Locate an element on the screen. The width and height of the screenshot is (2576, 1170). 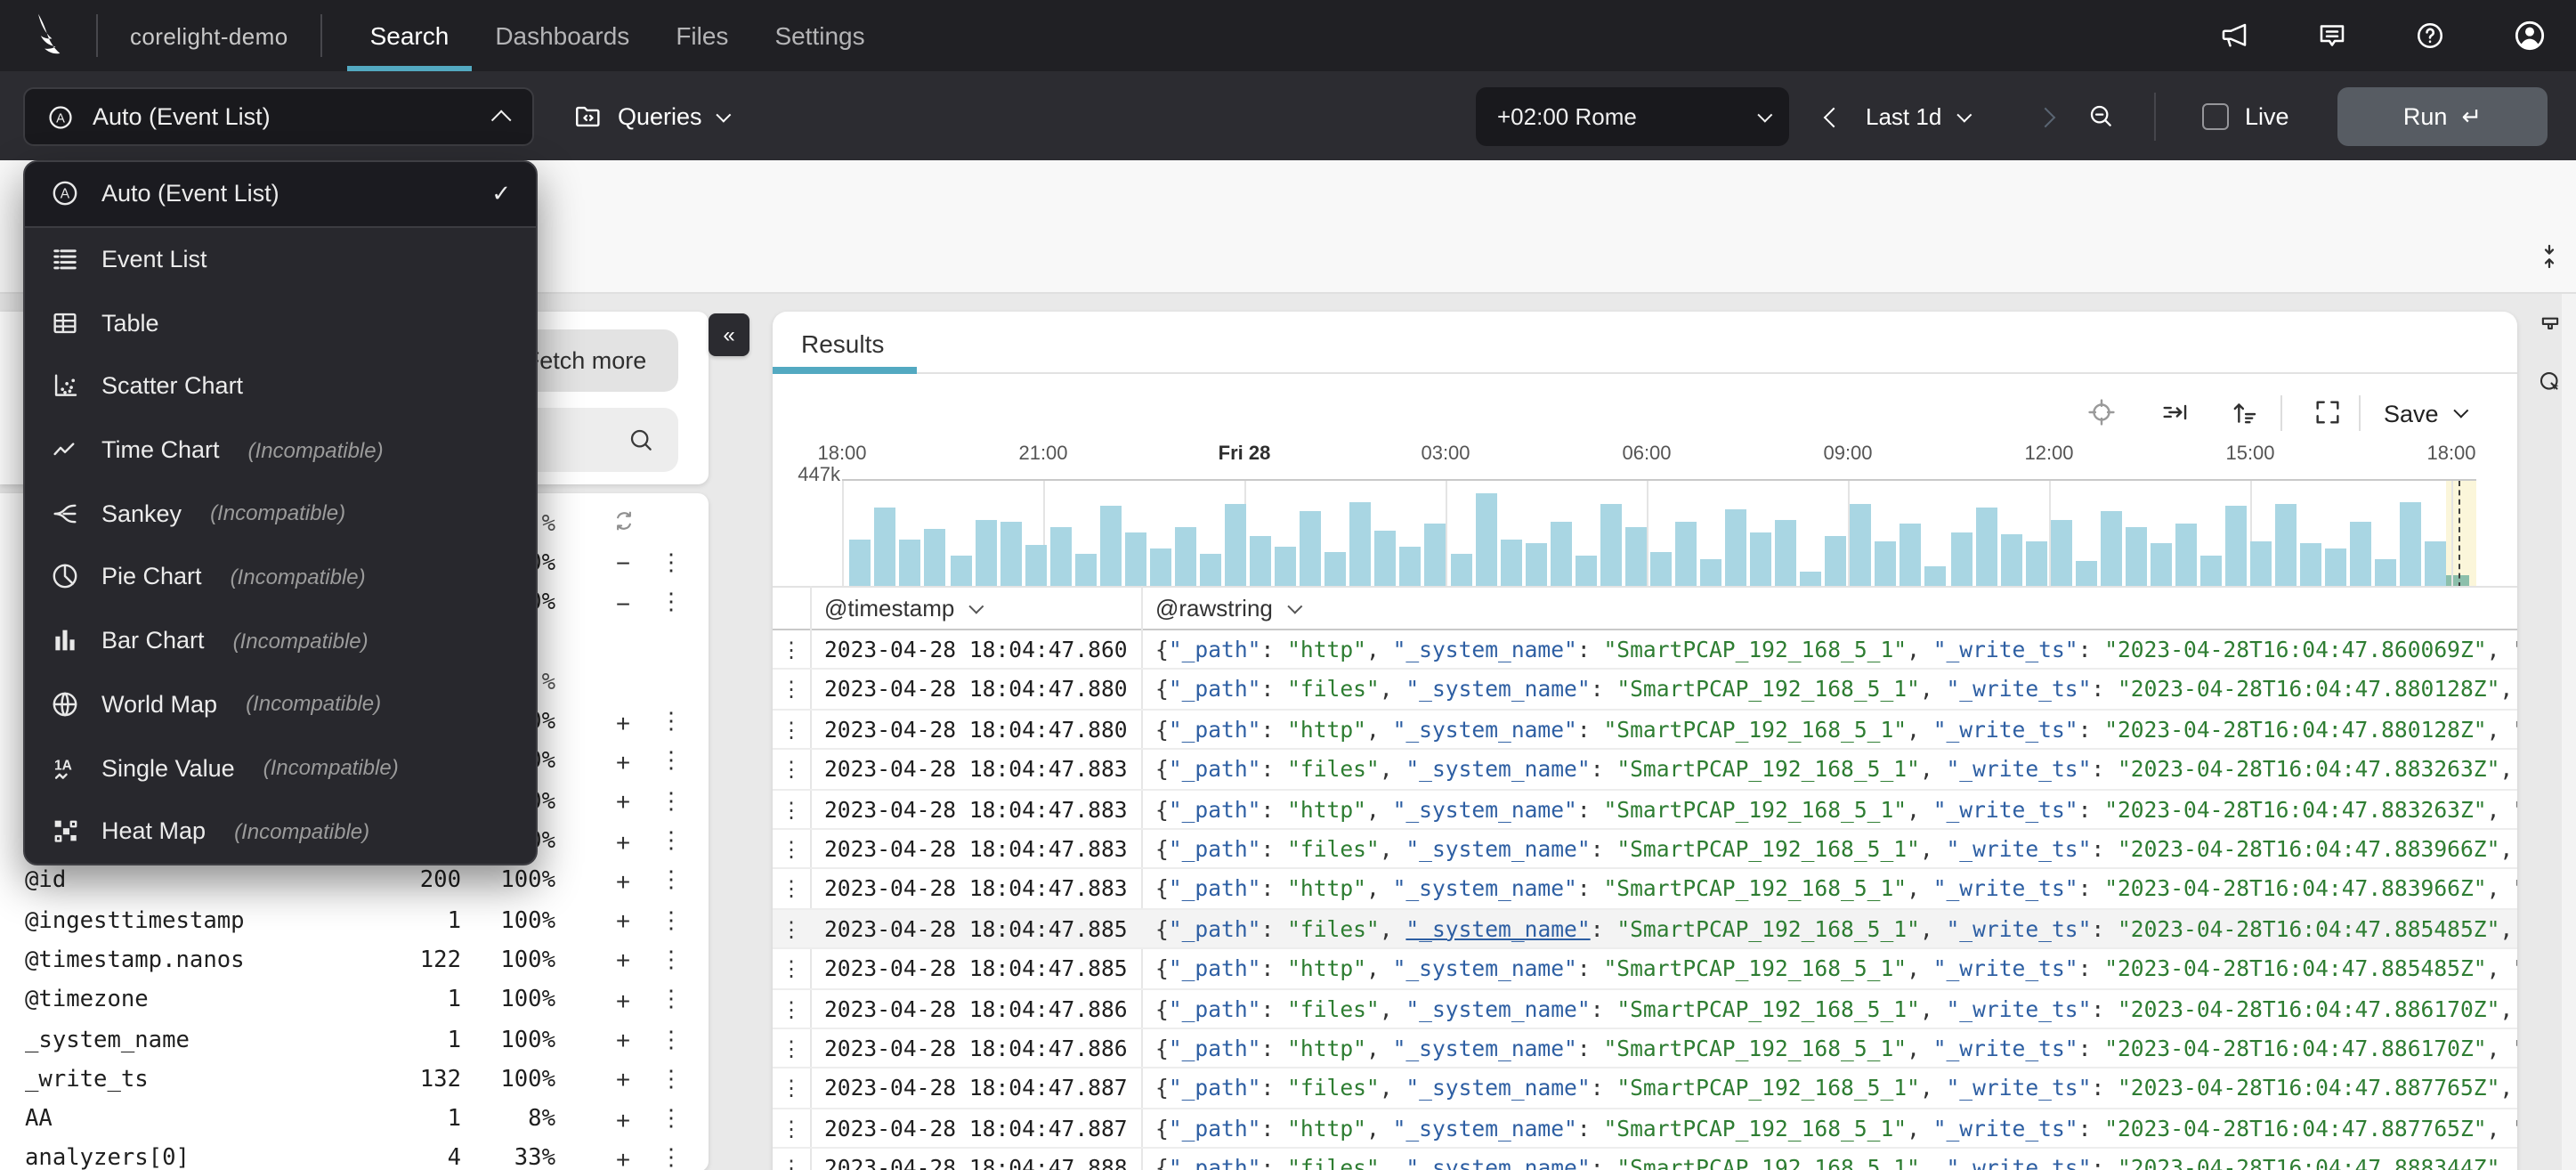
tab-settings: Settings is located at coordinates (819, 35).